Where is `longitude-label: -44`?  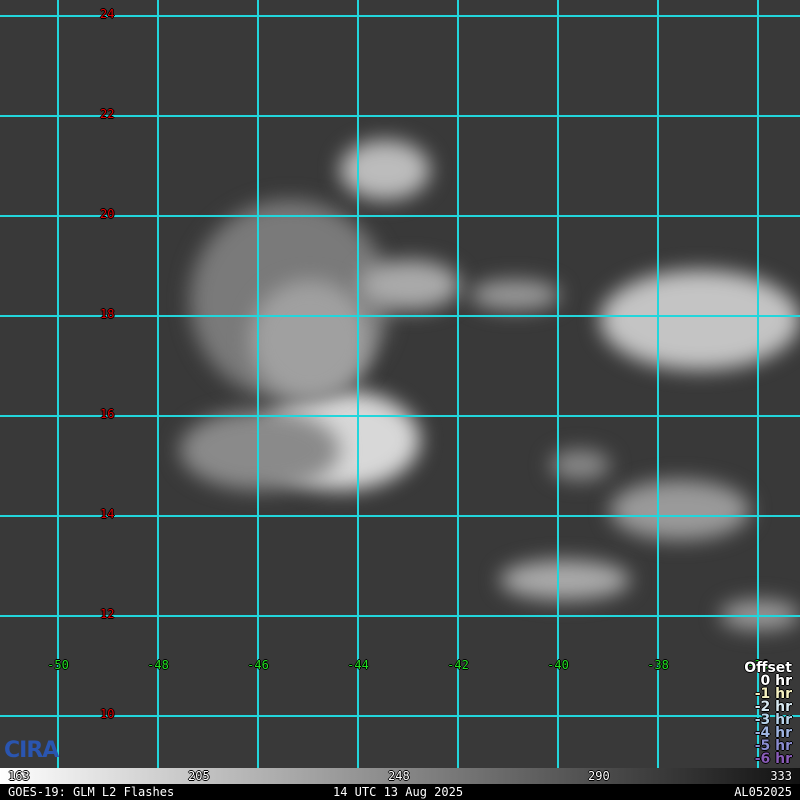 longitude-label: -44 is located at coordinates (358, 665).